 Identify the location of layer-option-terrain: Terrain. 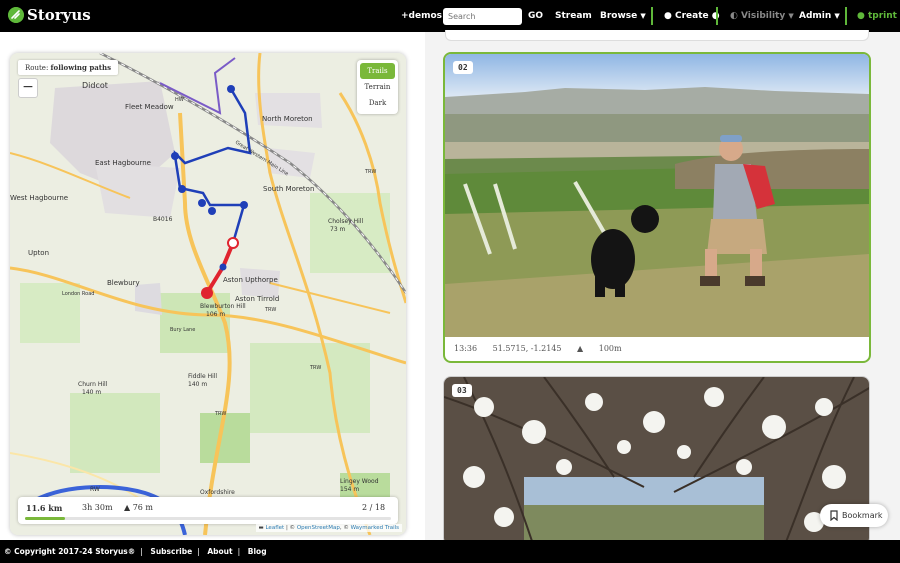
(377, 87).